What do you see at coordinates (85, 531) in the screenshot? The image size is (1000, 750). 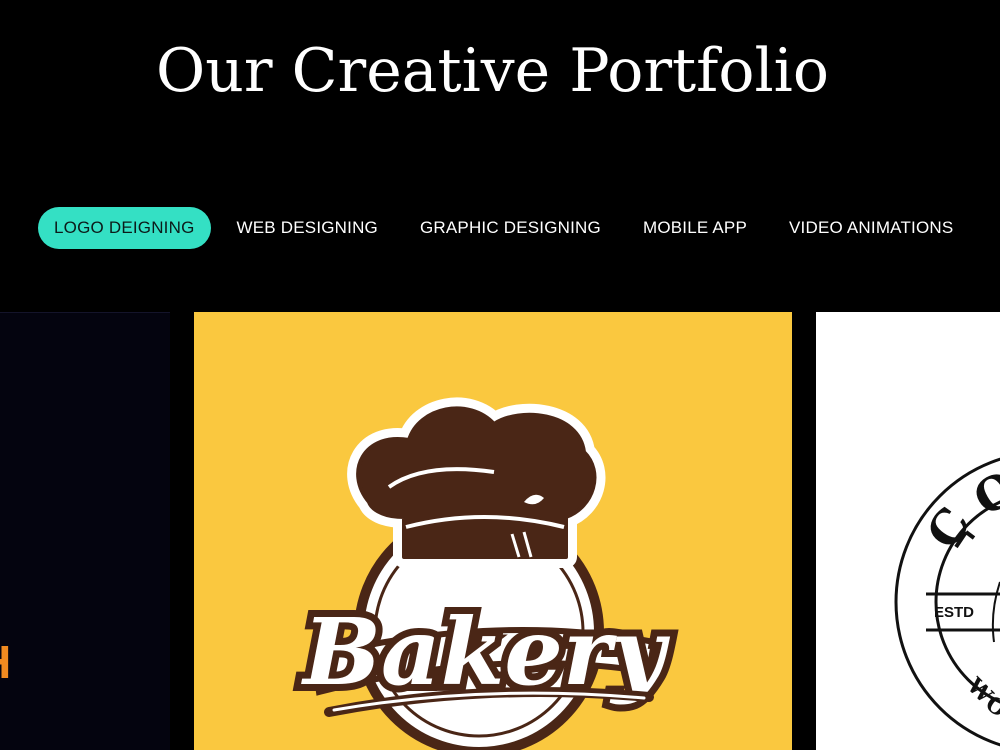 I see `portfolio-card-left: H` at bounding box center [85, 531].